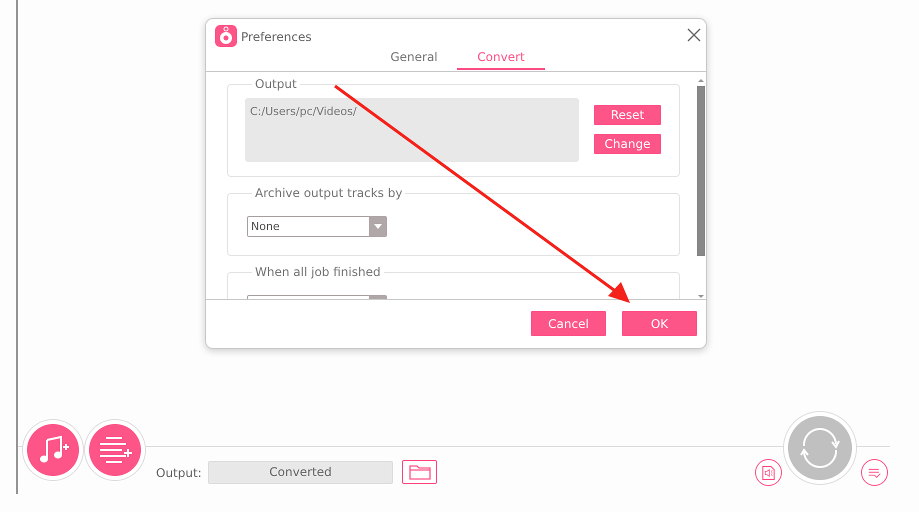  I want to click on convert-button, so click(820, 448).